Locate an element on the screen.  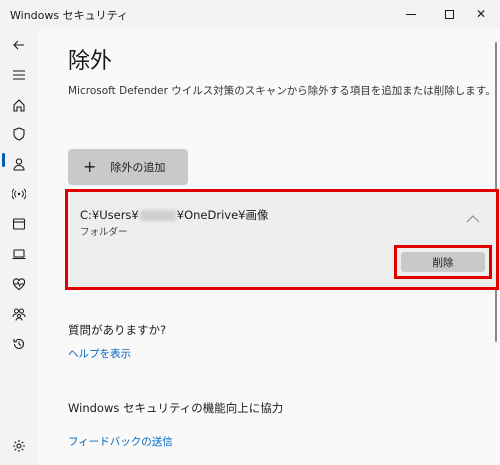
exclusion-path: C:¥Users¥ ¥OneDrive¥画像 is located at coordinates (174, 215).